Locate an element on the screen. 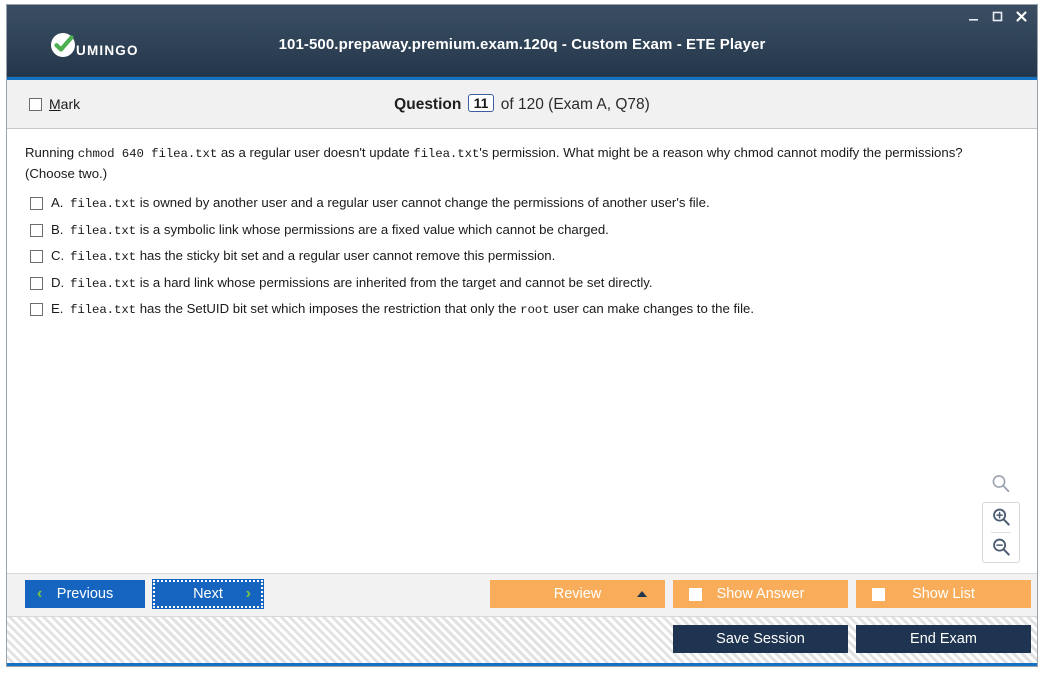 The height and width of the screenshot is (673, 1046). save-session-label: Save Session is located at coordinates (760, 639).